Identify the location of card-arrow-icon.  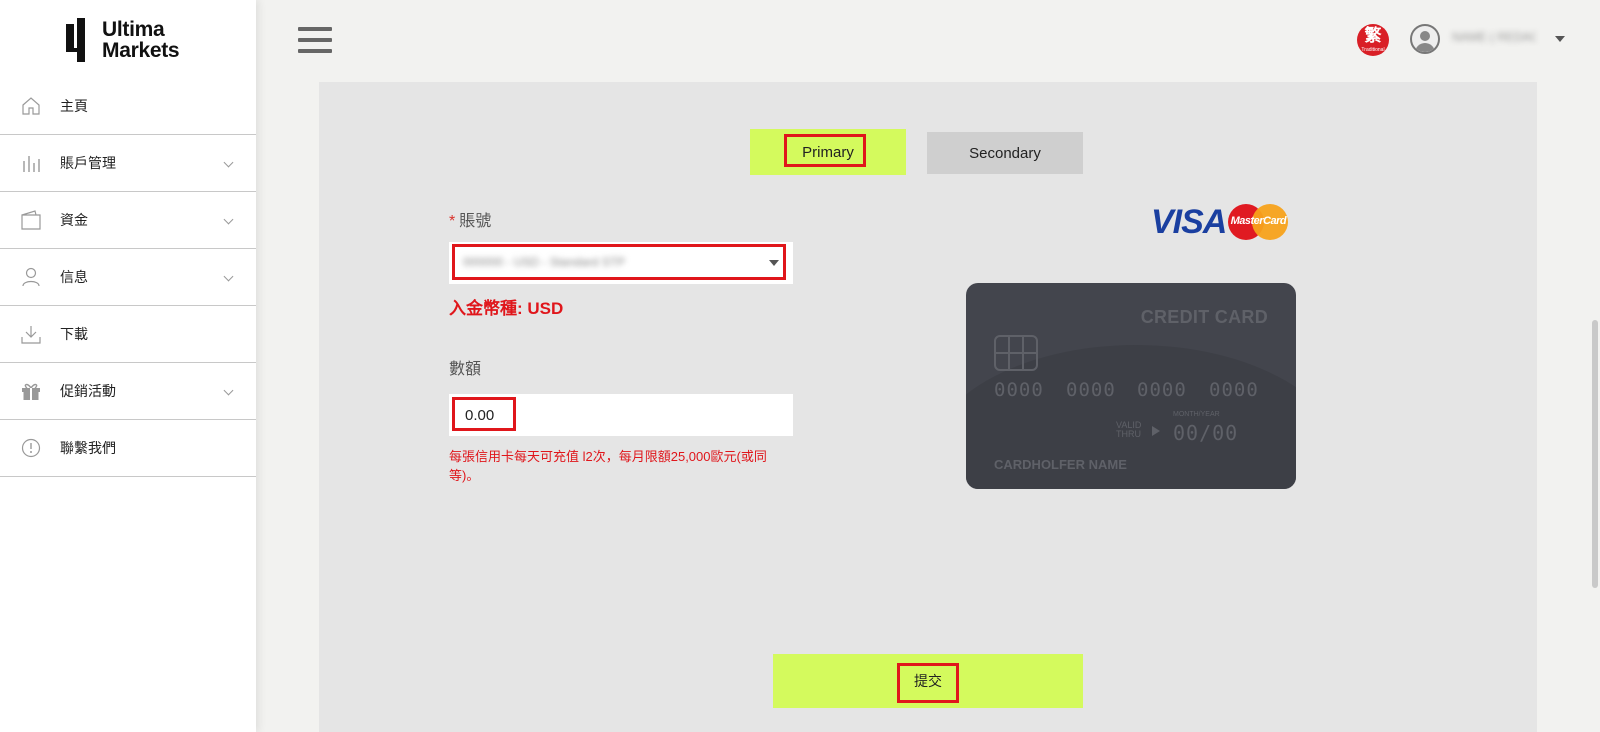
(1156, 431).